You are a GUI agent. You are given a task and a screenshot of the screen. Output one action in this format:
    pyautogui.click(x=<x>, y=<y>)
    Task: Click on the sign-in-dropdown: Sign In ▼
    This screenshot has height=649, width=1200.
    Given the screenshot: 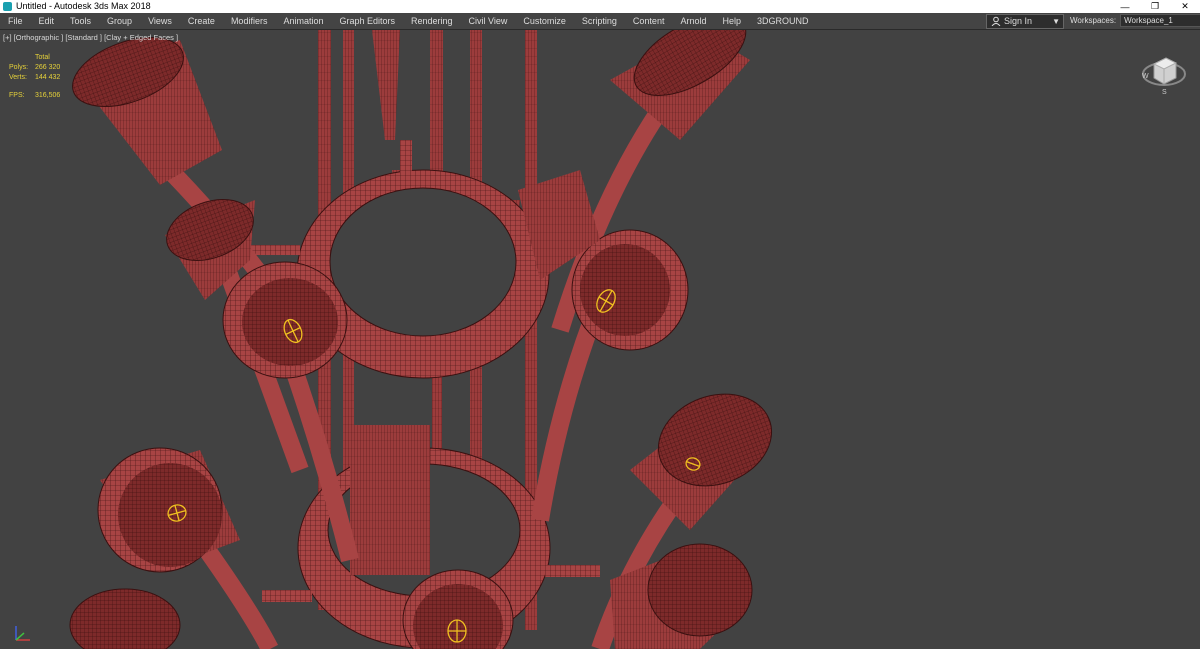 What is the action you would take?
    pyautogui.click(x=1025, y=21)
    